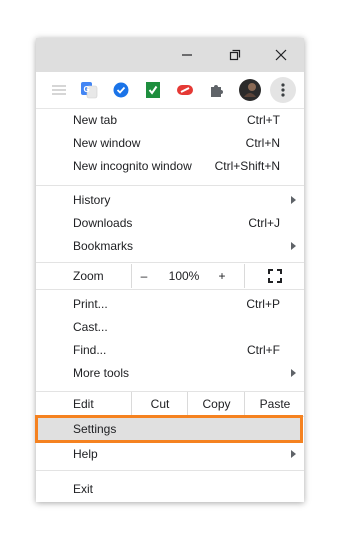 The width and height of the screenshot is (339, 540). I want to click on title-bar, so click(170, 55).